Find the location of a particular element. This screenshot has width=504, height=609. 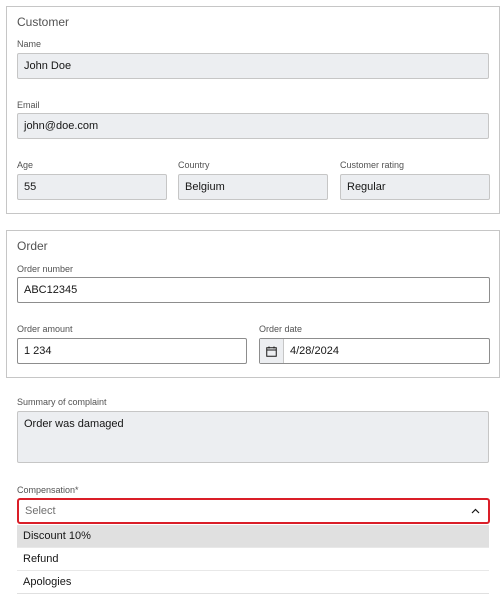

compensation-option-apologies: Apologies is located at coordinates (253, 582).